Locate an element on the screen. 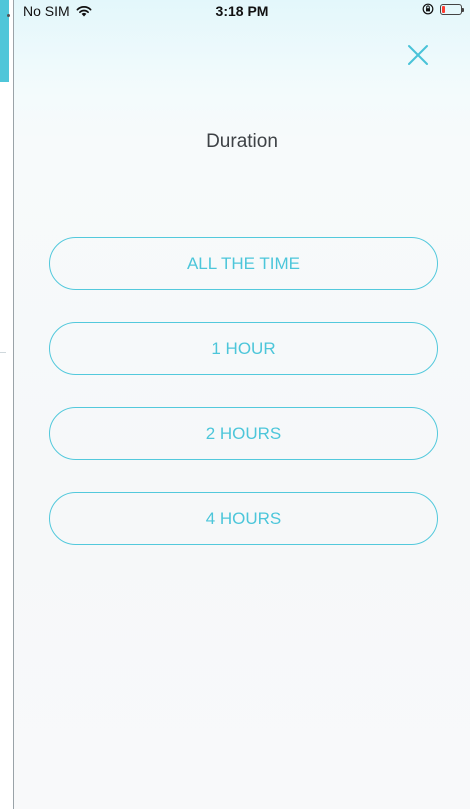 The width and height of the screenshot is (470, 809). battery-icon is located at coordinates (452, 9).